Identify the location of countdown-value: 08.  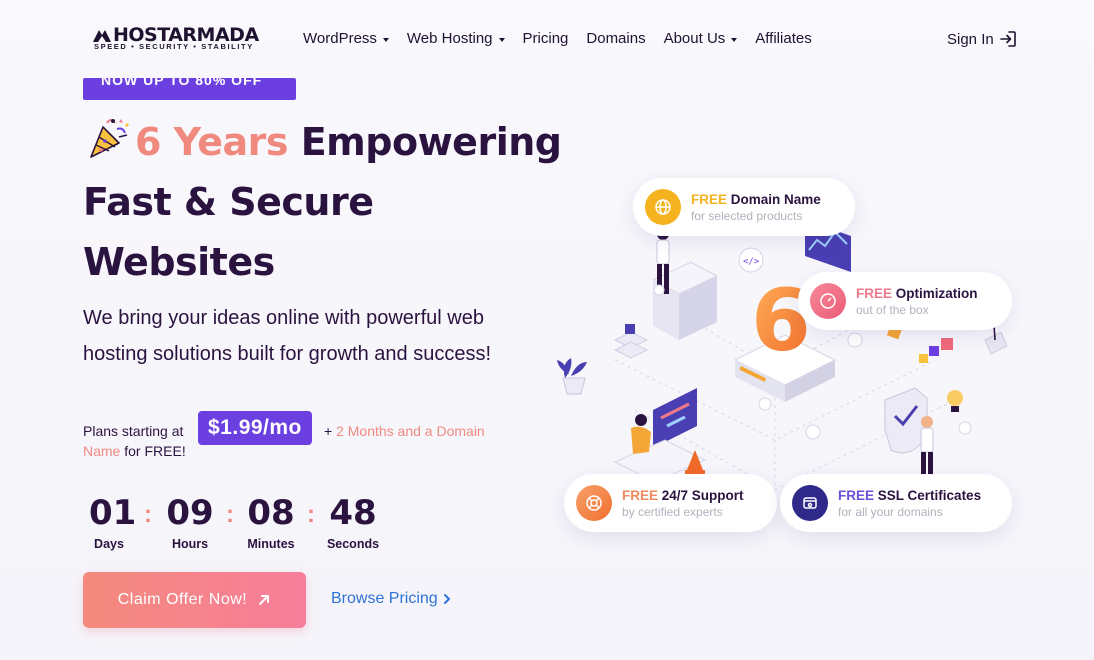
(271, 513).